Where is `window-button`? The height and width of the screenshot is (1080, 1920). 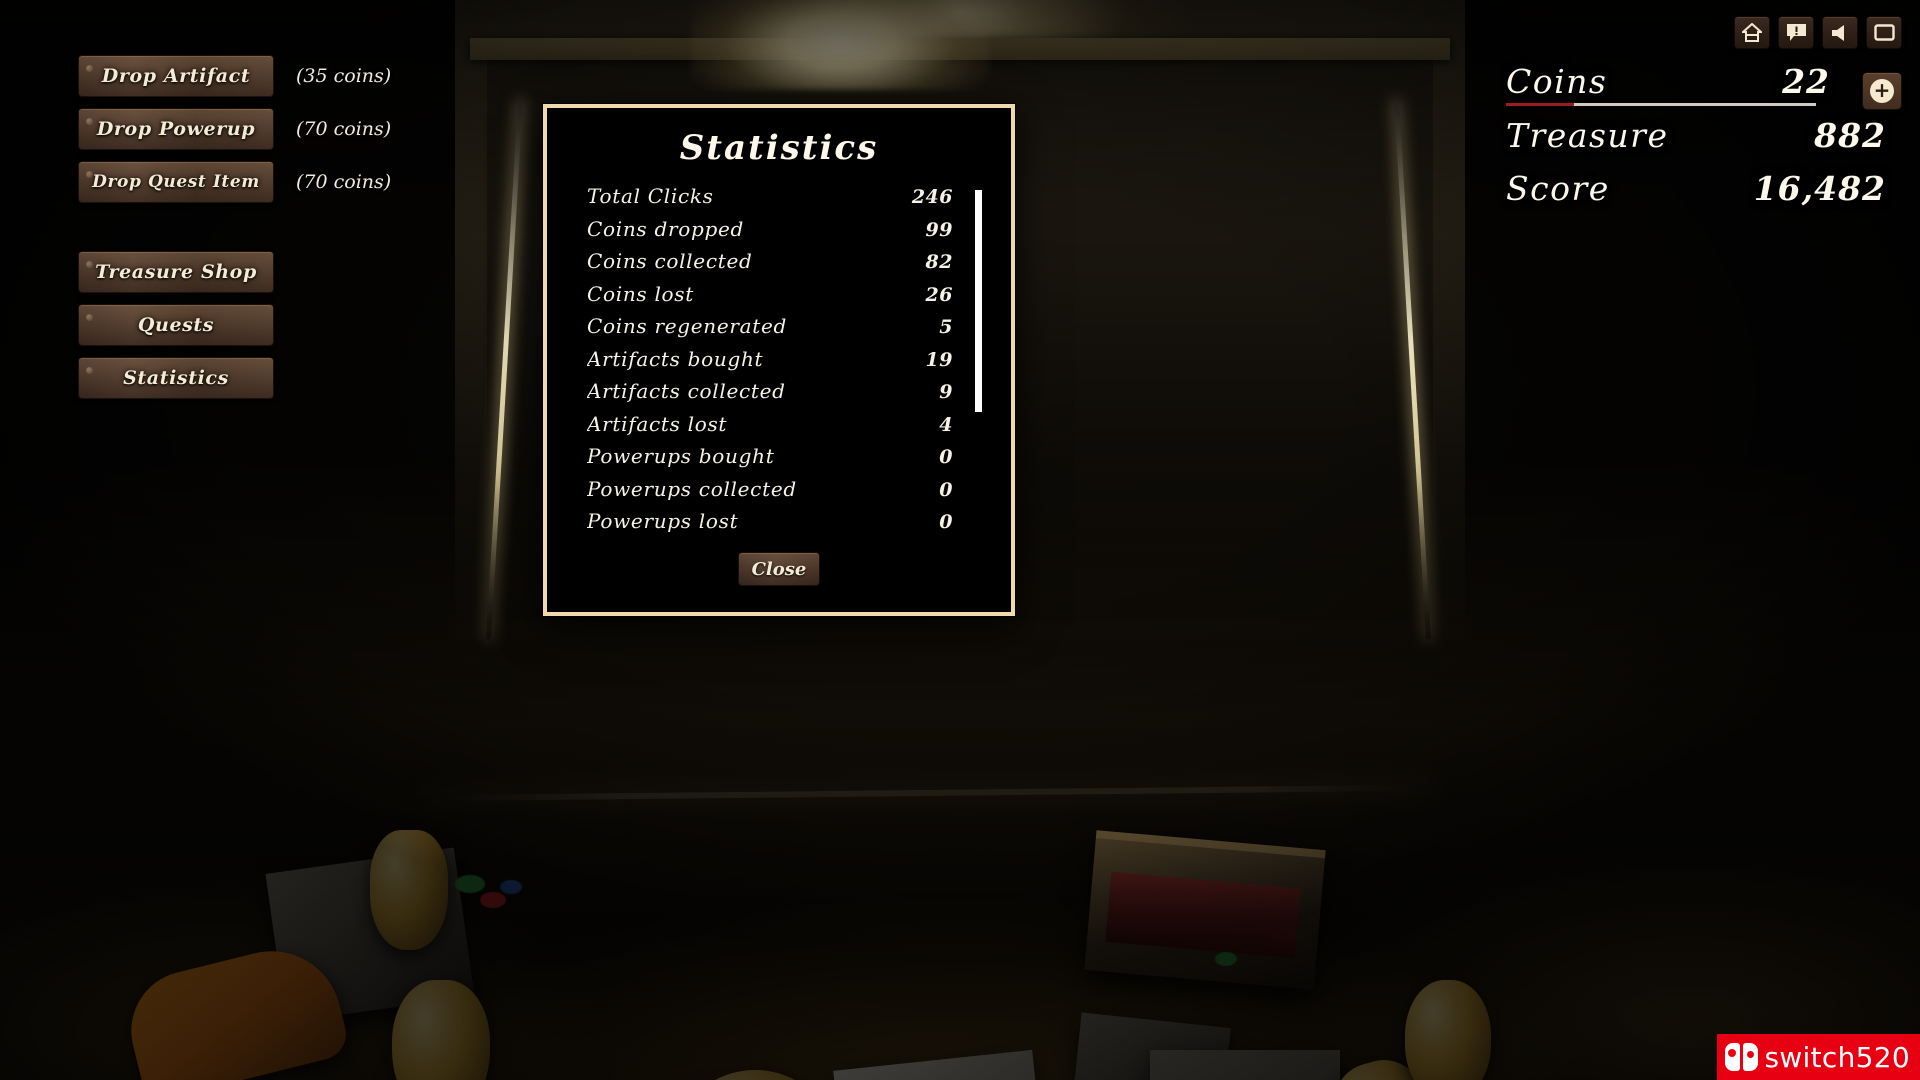
window-button is located at coordinates (1884, 32).